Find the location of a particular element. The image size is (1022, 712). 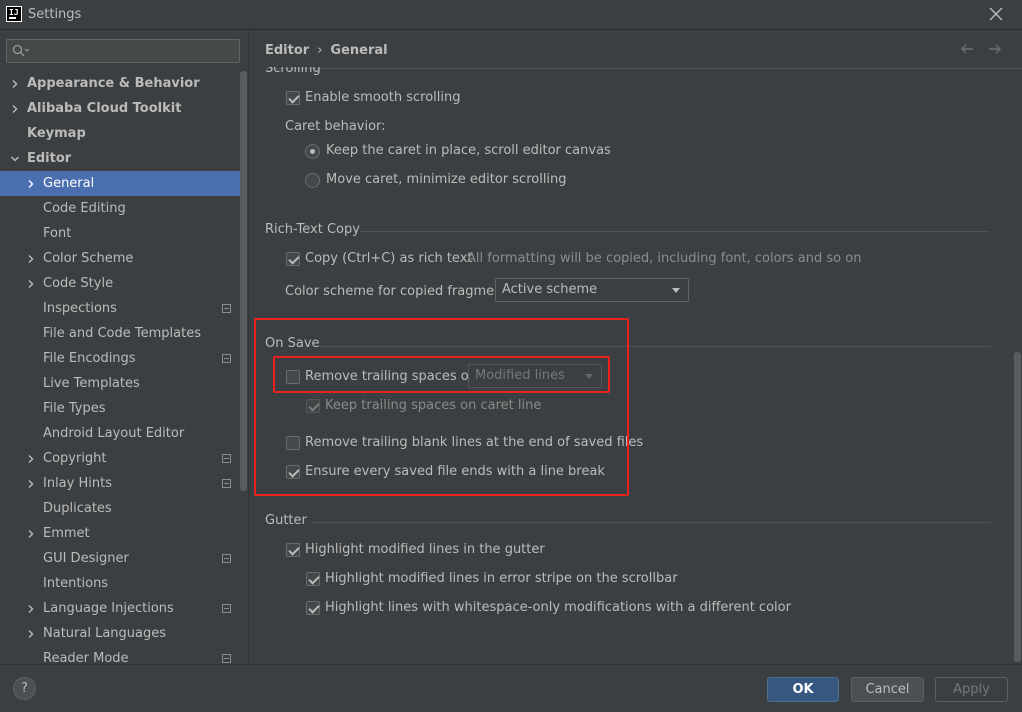

sidebar-item-label: Reader Mode is located at coordinates (86, 657).